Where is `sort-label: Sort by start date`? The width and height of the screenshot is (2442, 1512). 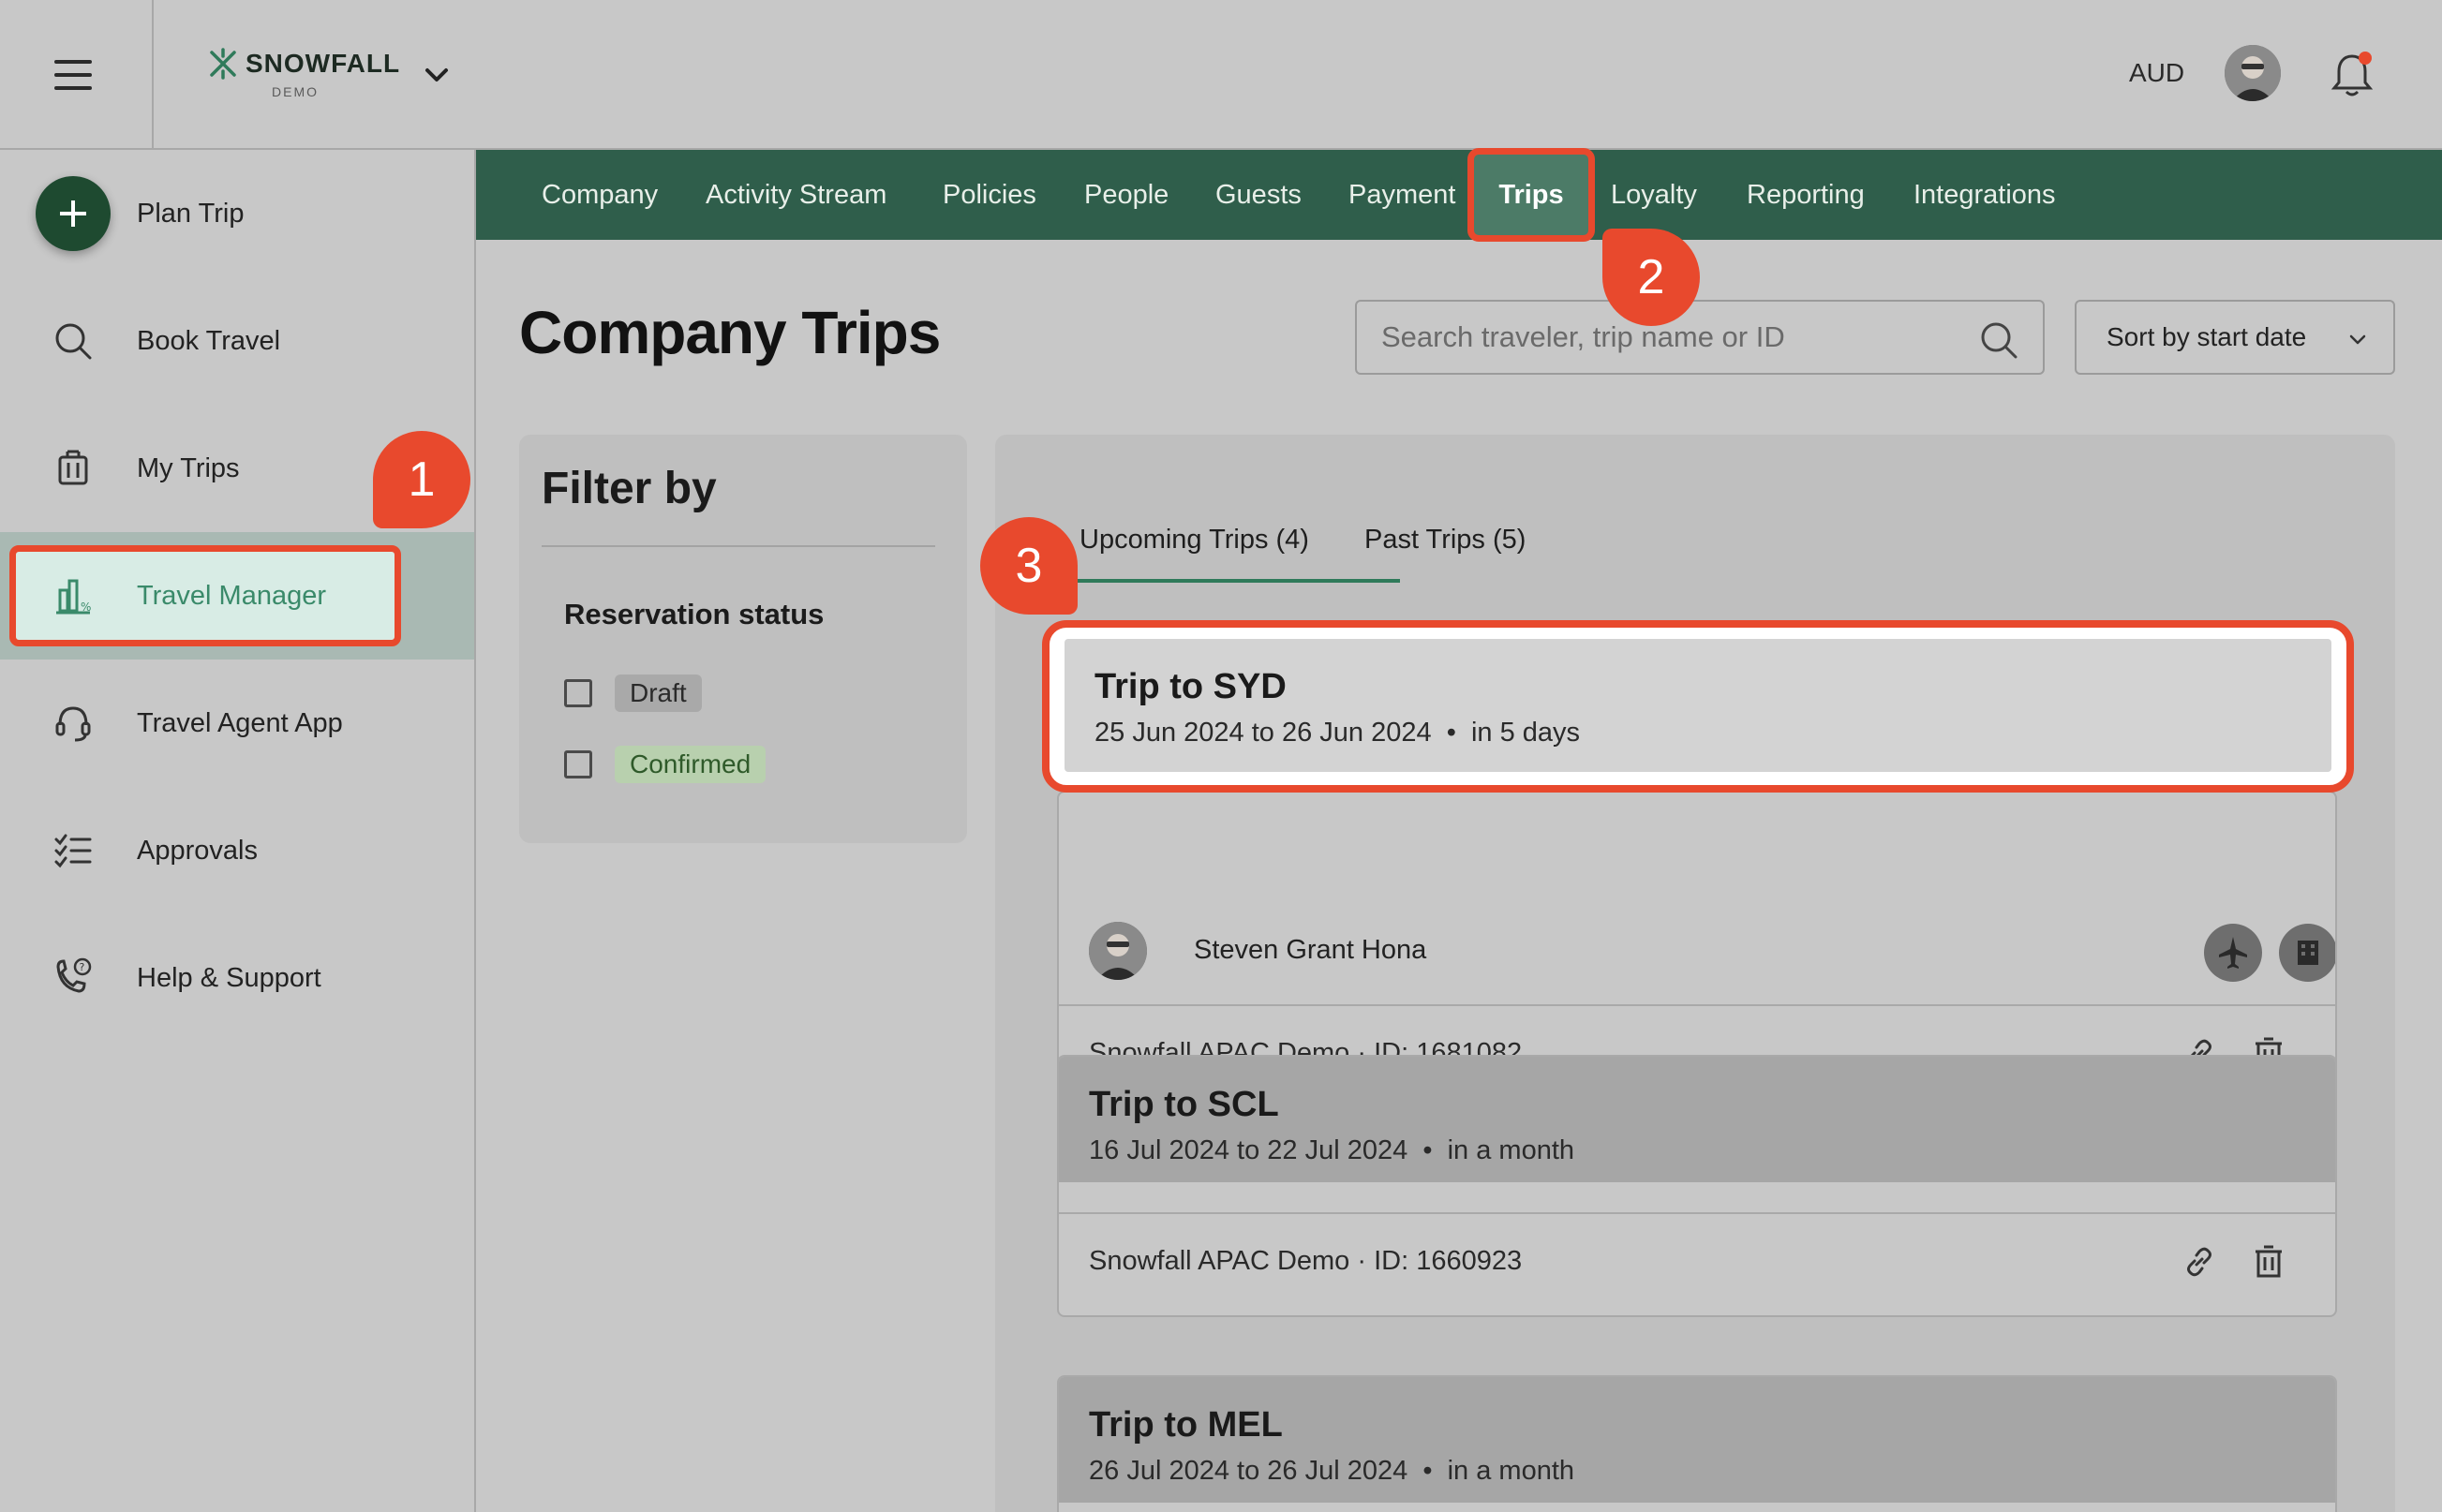
sort-label: Sort by start date is located at coordinates (2207, 336).